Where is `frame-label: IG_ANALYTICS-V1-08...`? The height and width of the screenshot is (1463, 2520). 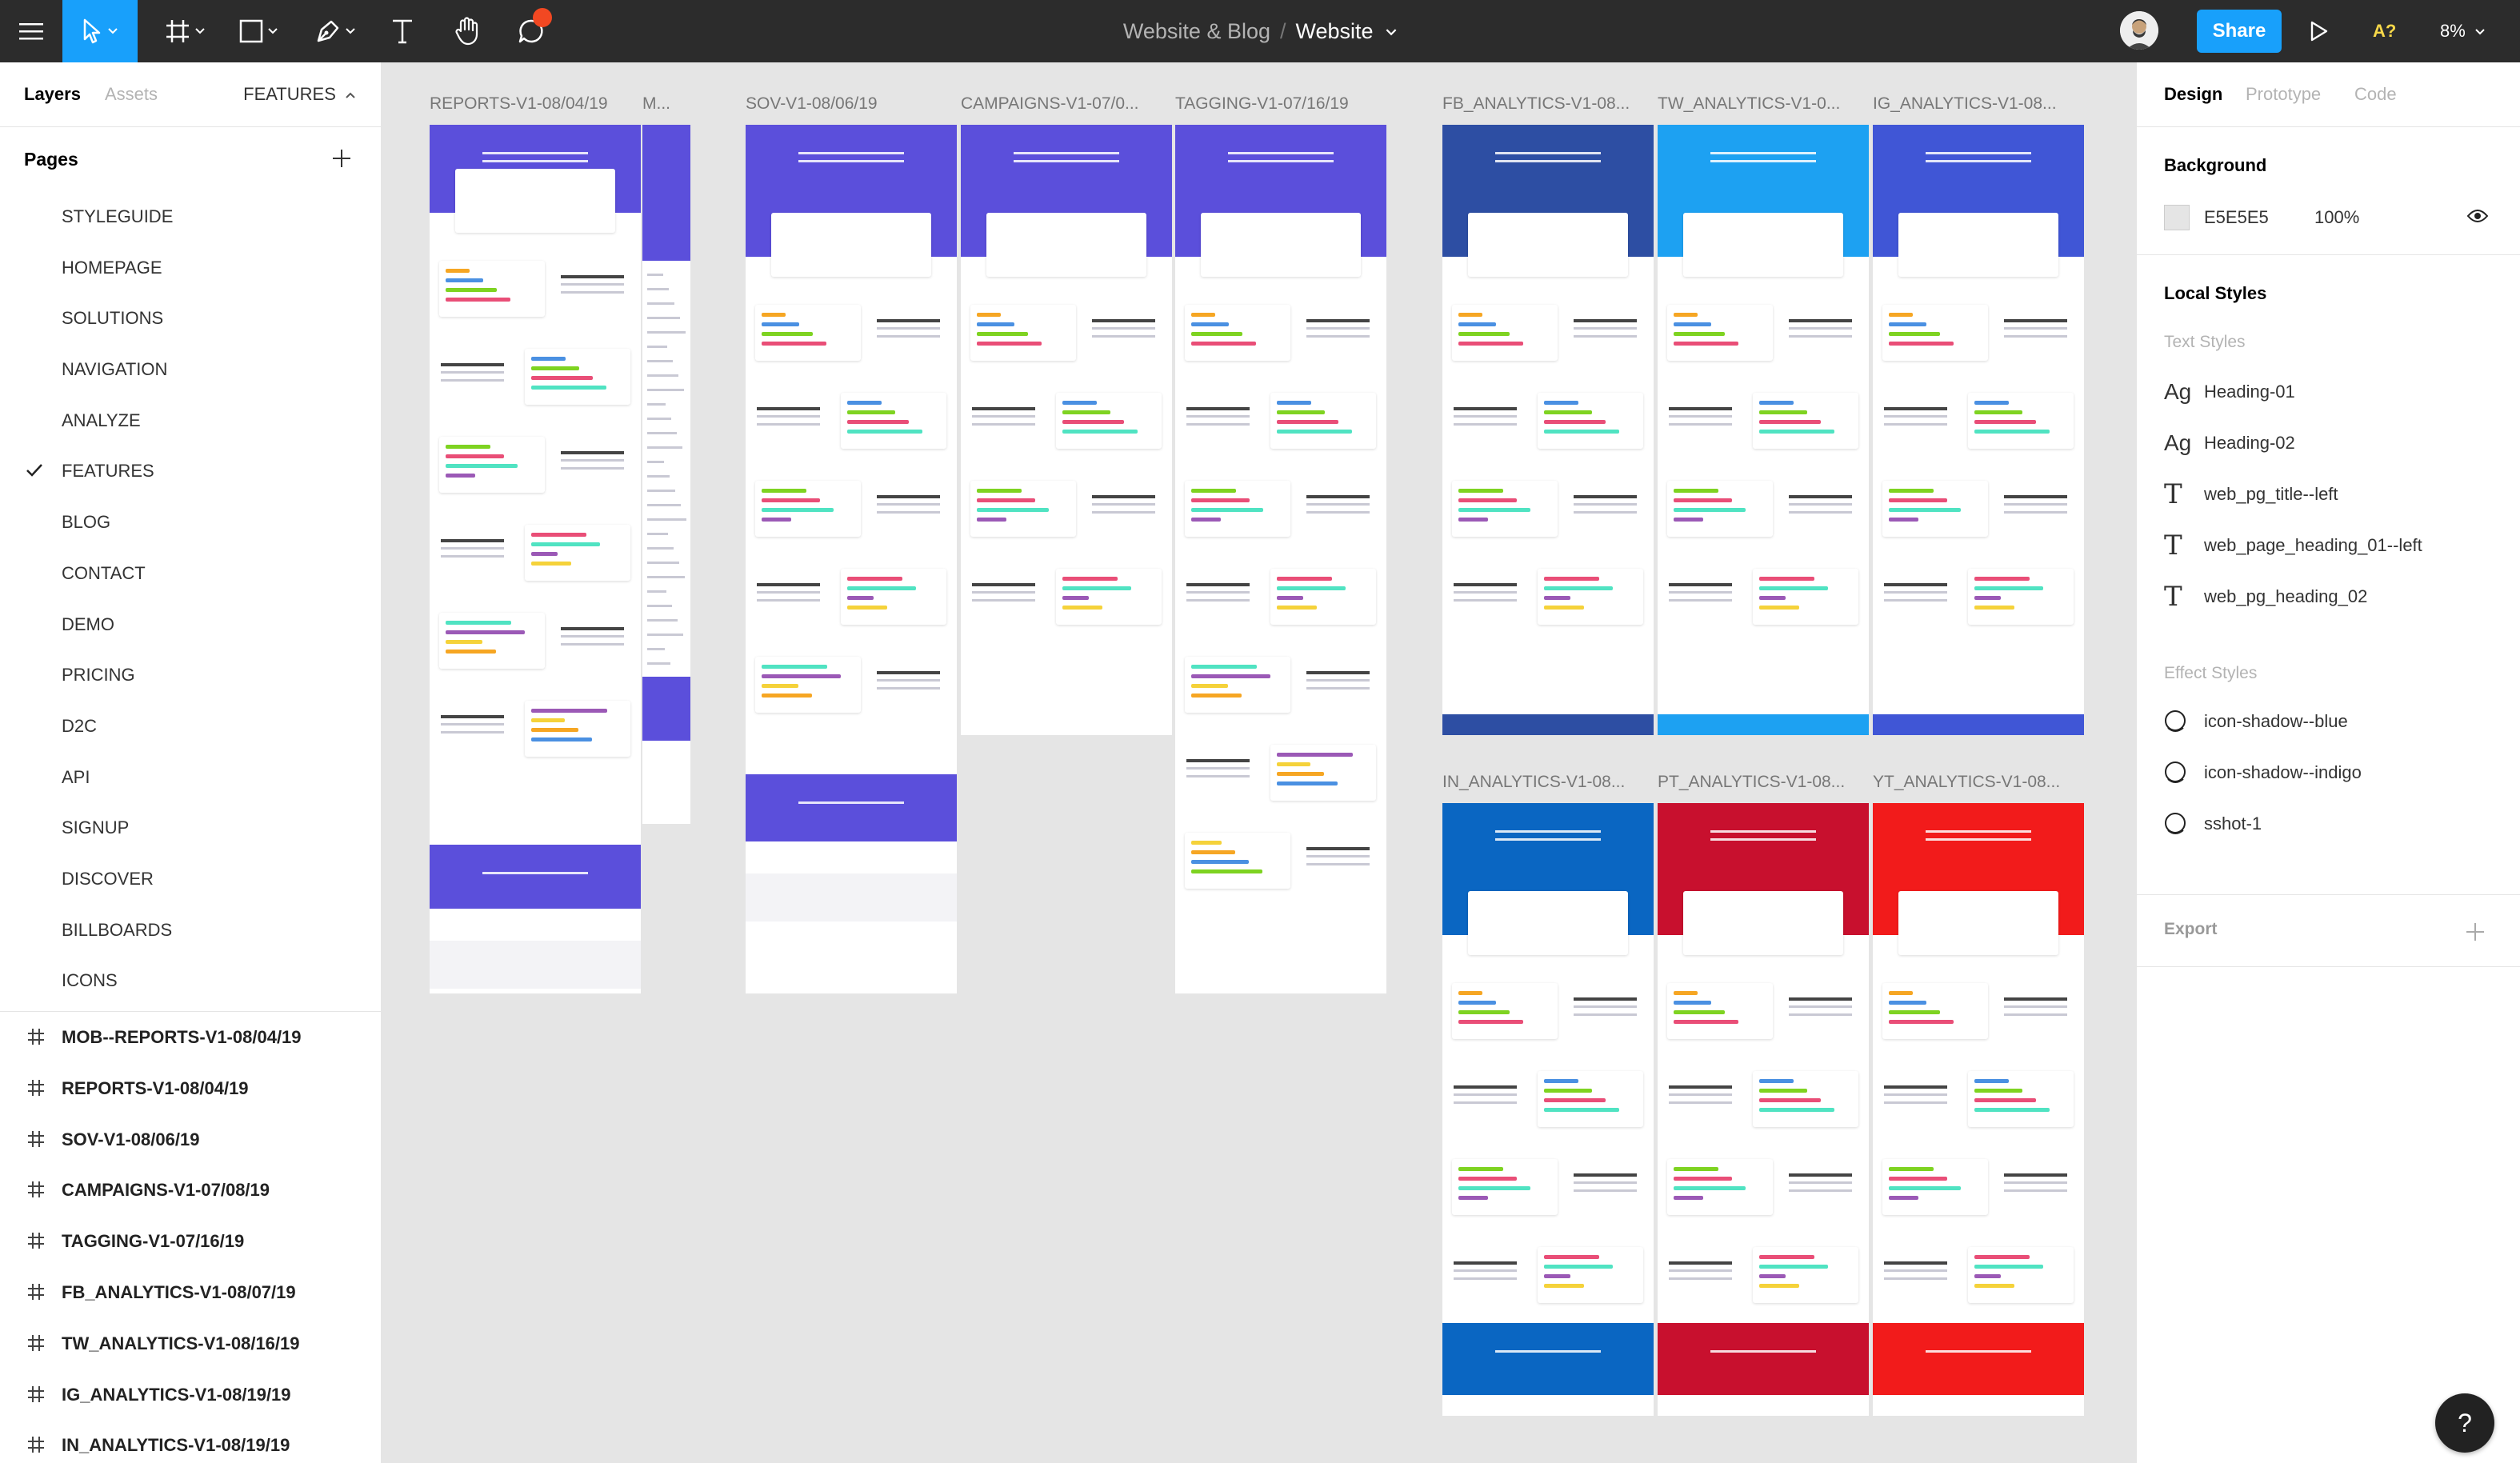 frame-label: IG_ANALYTICS-V1-08... is located at coordinates (1965, 104).